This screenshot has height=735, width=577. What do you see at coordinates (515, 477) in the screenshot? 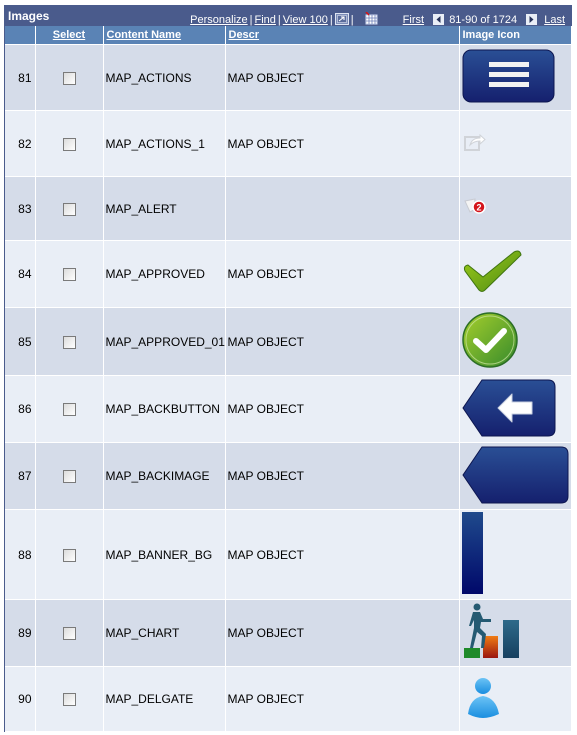
I see `back-image-icon` at bounding box center [515, 477].